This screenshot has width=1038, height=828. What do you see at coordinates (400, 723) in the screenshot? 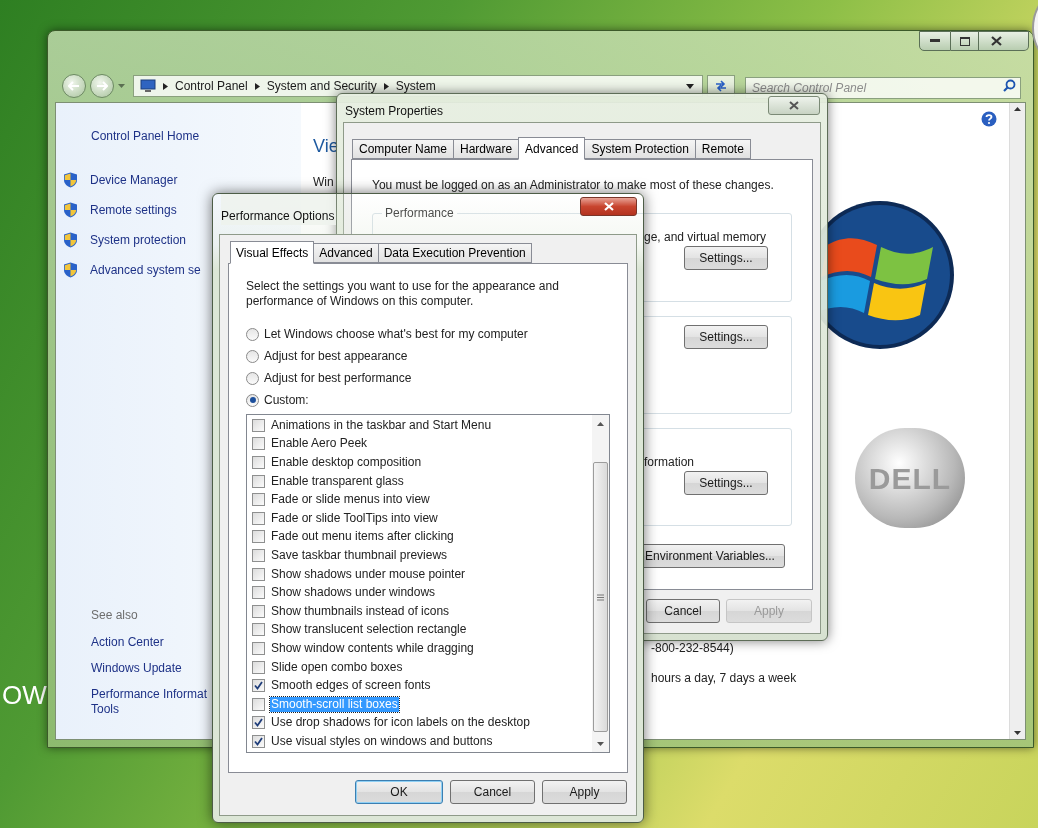
I see `effect-label: Use drop shadows for icon labels on the desktop` at bounding box center [400, 723].